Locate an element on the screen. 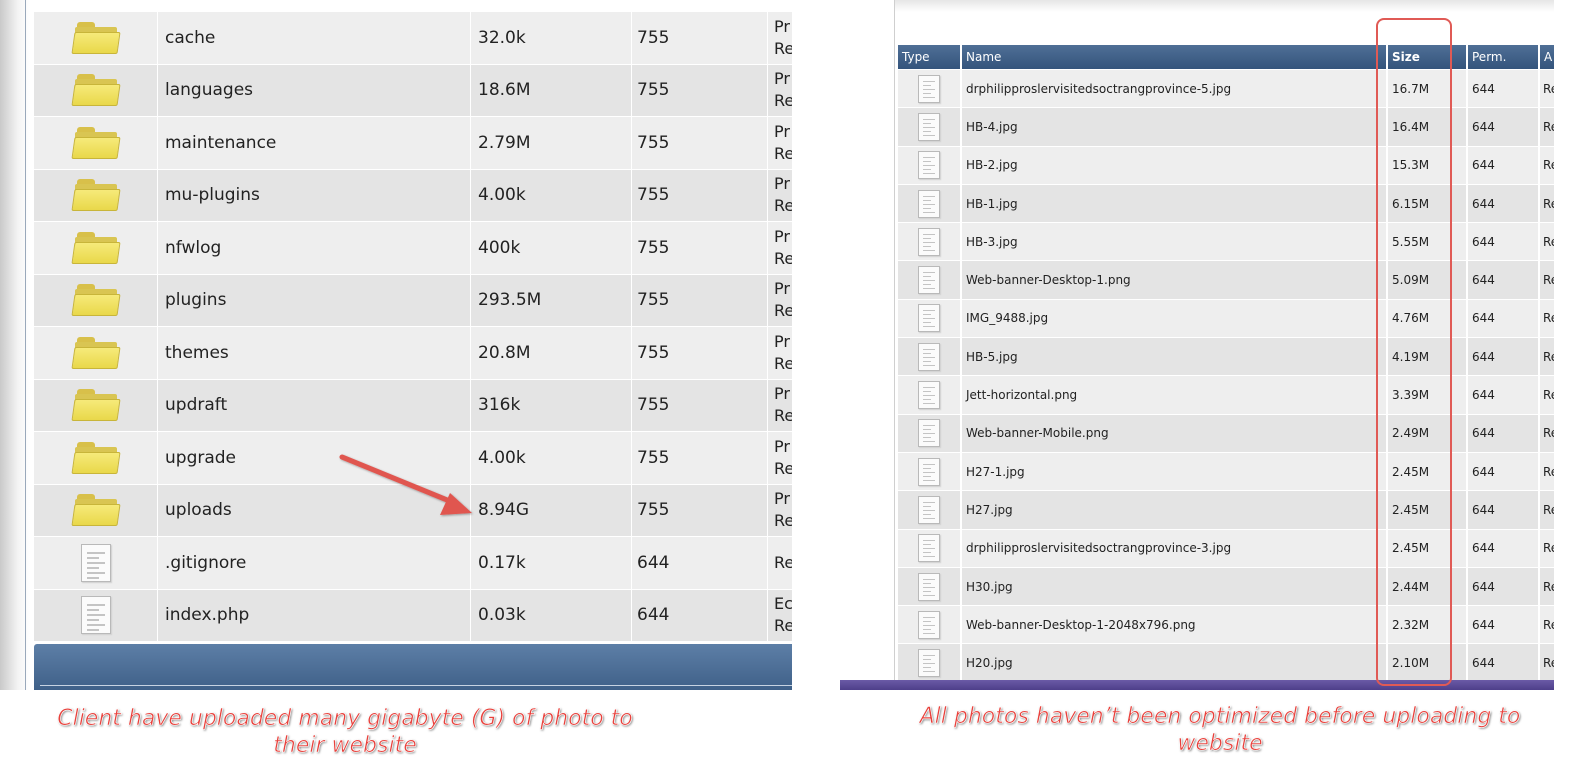 This screenshot has width=1594, height=774. file-name: H27.jpg is located at coordinates (1175, 510).